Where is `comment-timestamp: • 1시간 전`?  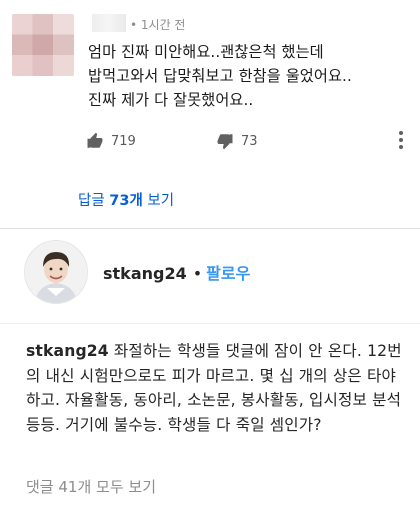 comment-timestamp: • 1시간 전 is located at coordinates (158, 25).